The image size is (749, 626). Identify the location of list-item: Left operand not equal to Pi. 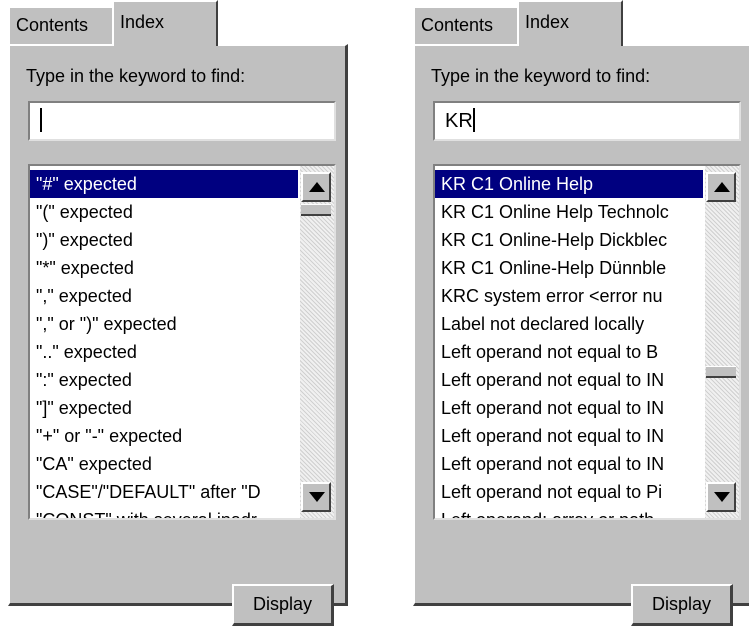
(569, 492).